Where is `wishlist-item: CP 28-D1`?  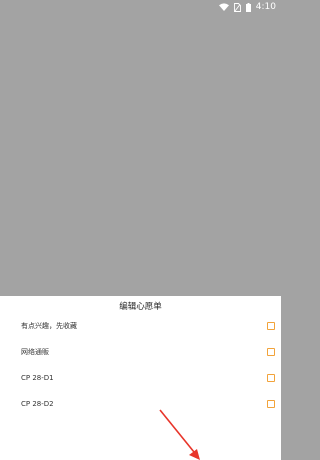
wishlist-item: CP 28-D1 is located at coordinates (140, 378).